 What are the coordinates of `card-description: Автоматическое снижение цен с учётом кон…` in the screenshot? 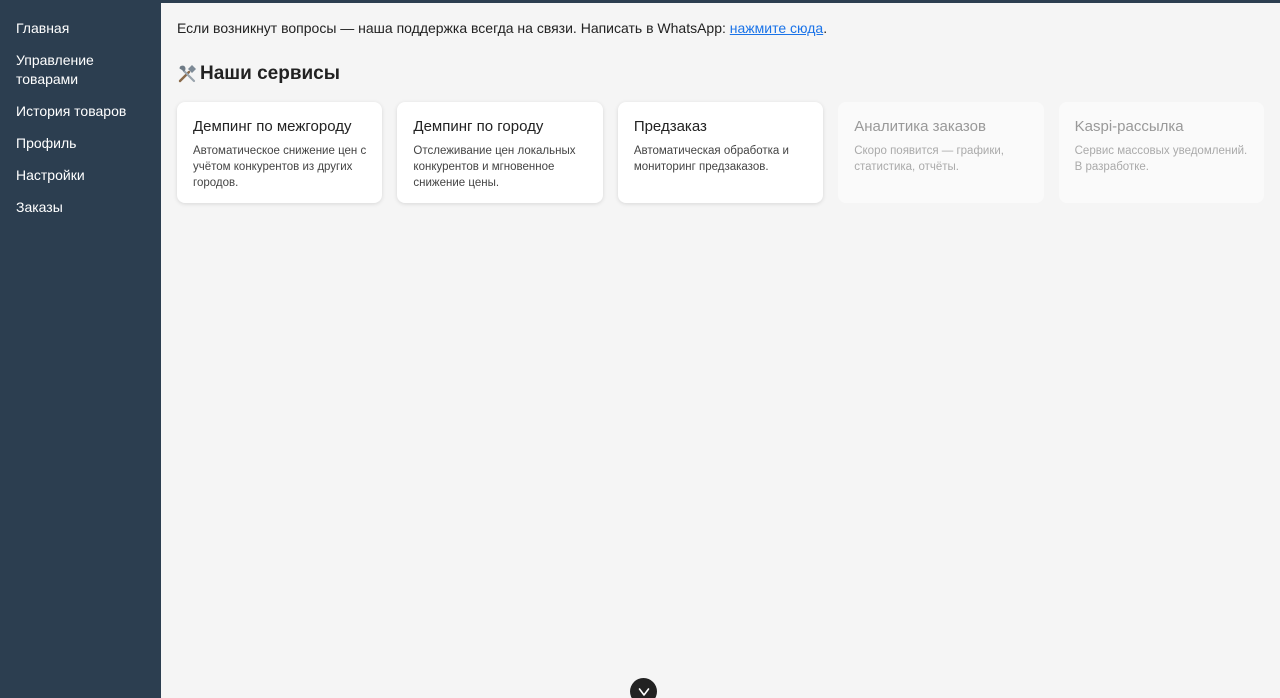 It's located at (280, 167).